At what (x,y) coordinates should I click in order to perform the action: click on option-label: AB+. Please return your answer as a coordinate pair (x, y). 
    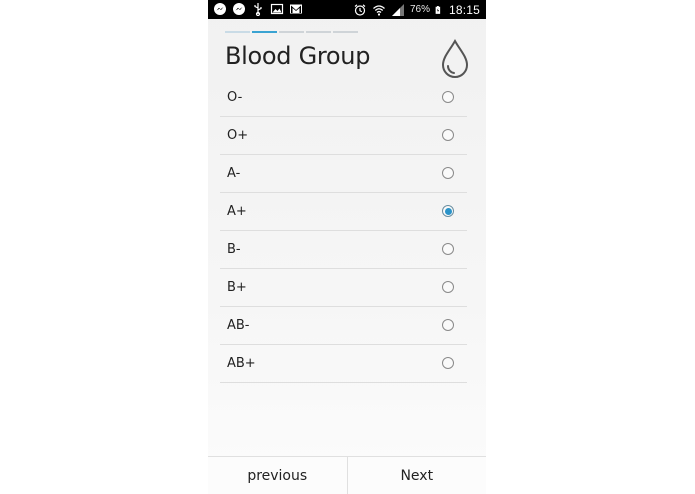
    Looking at the image, I should click on (241, 363).